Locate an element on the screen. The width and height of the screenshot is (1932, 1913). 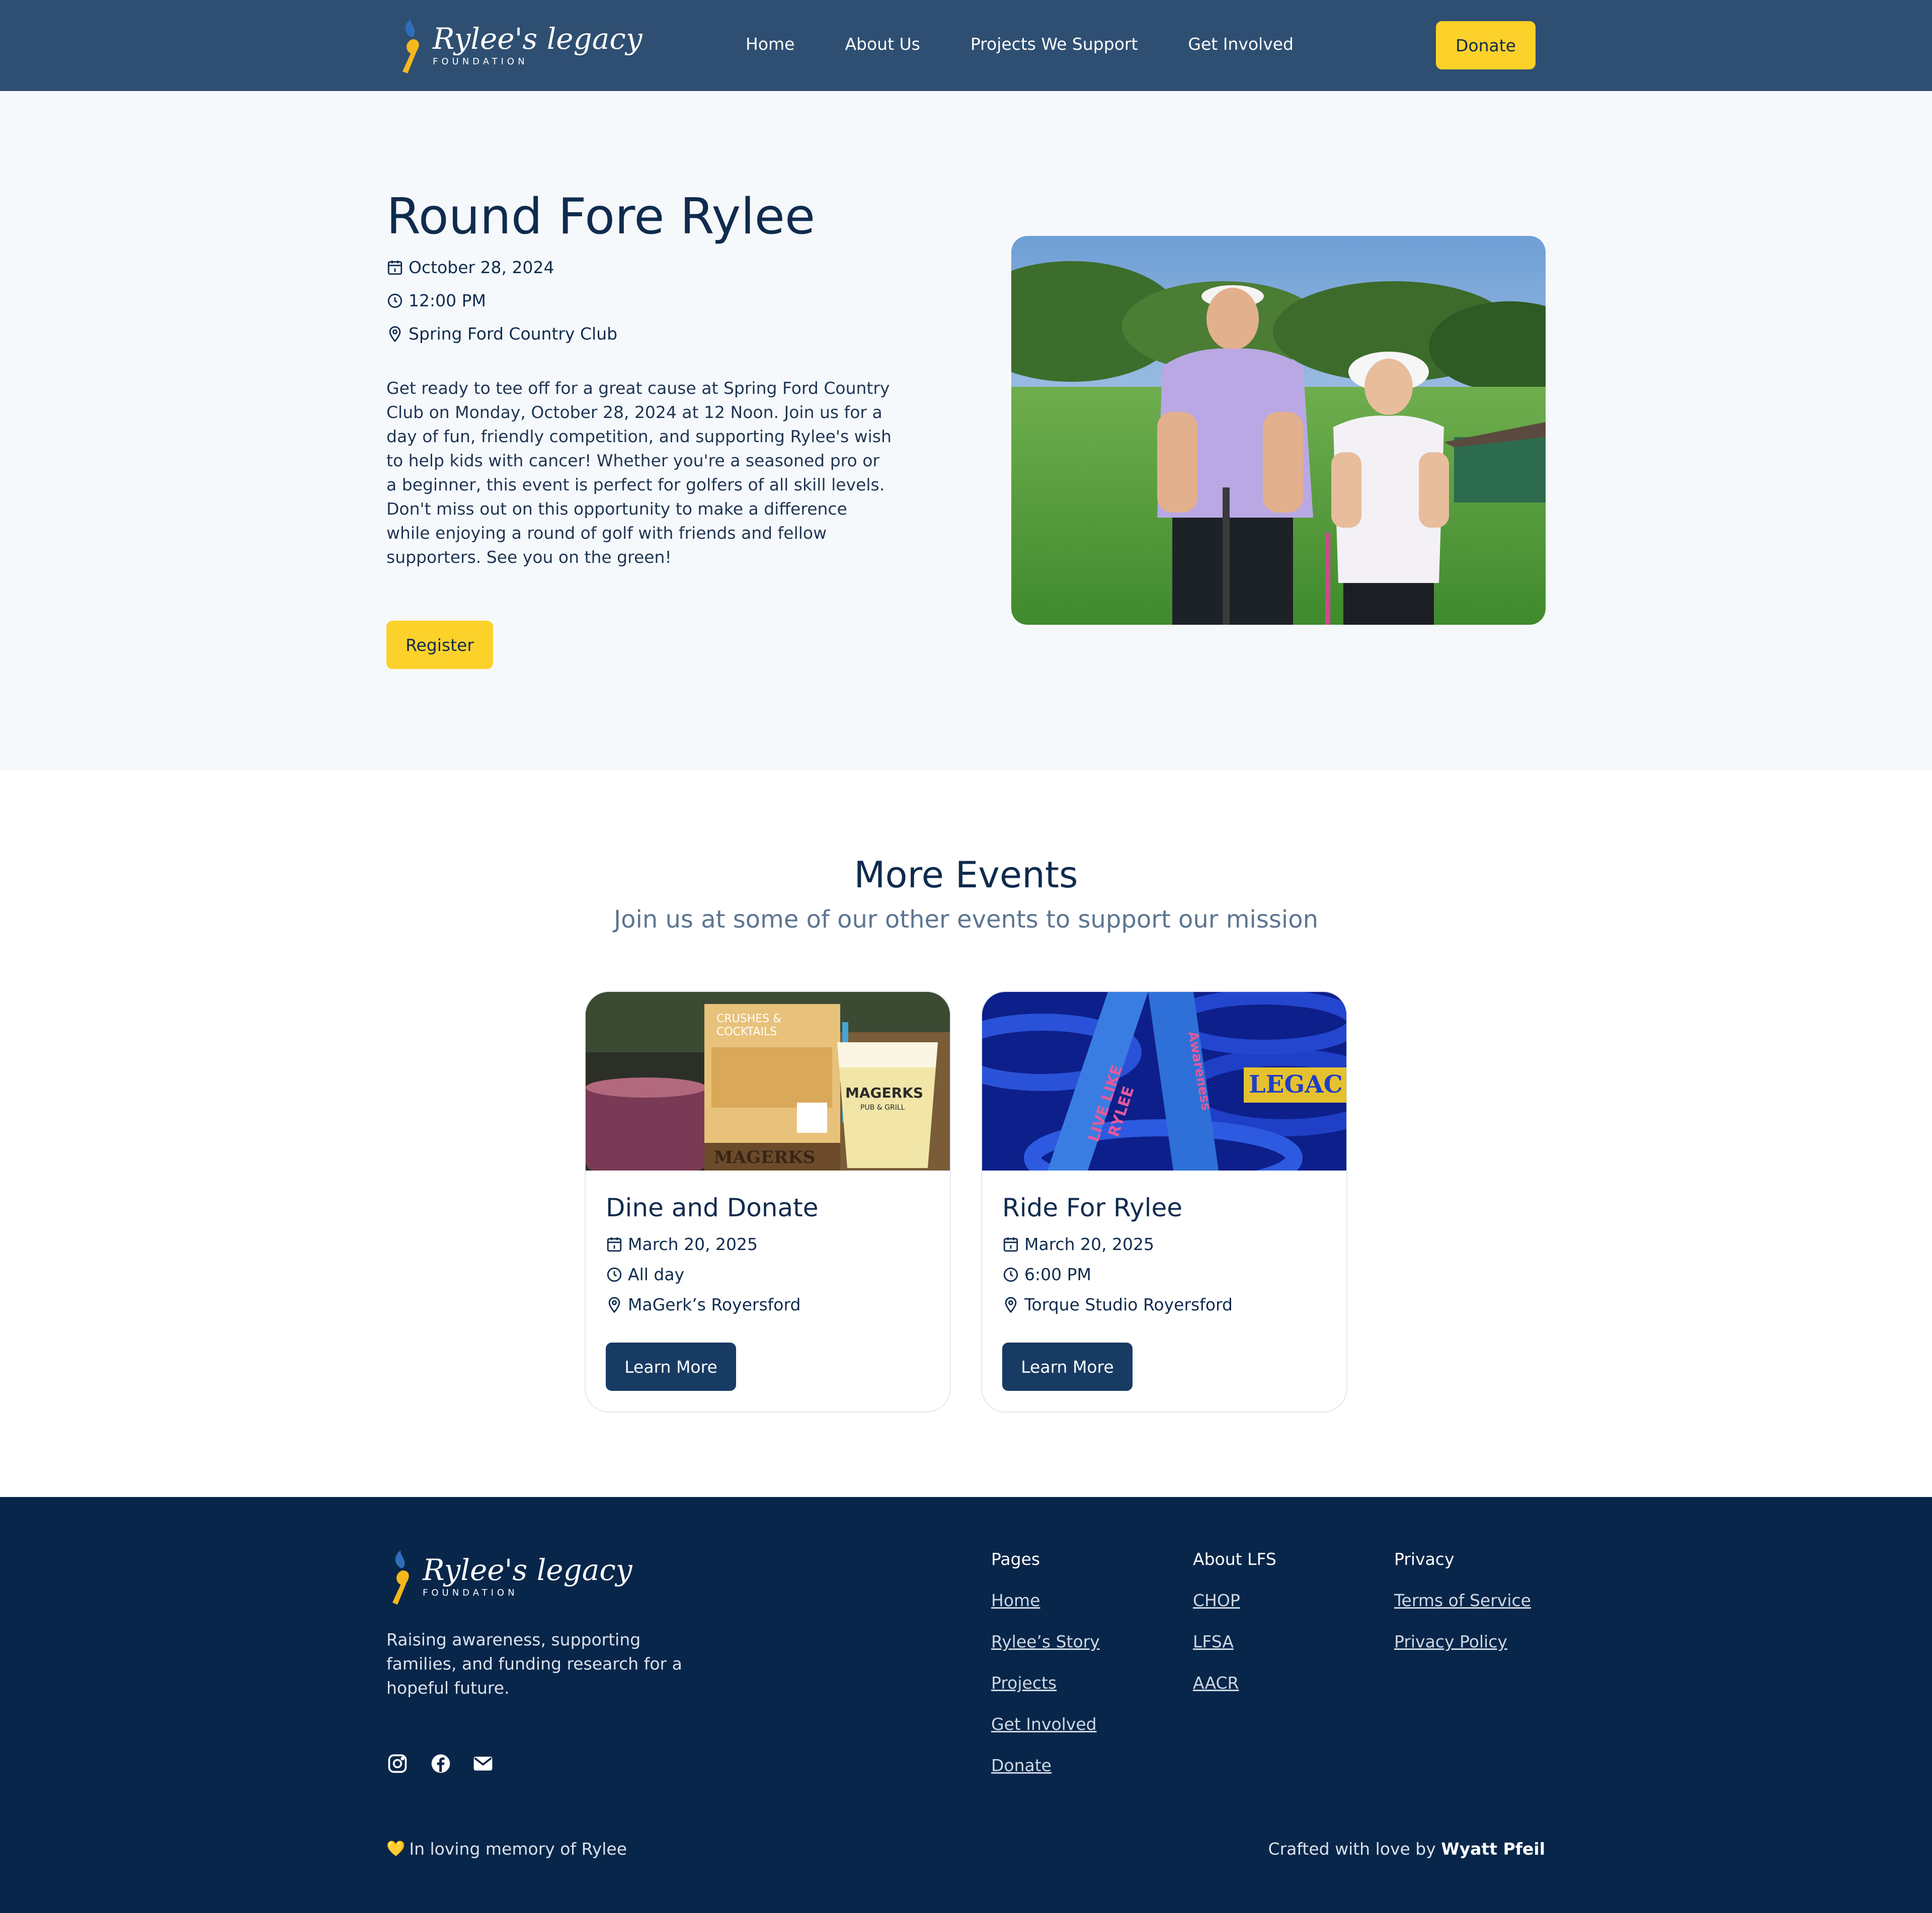
footer-col-heading-pages: Pages is located at coordinates (1016, 1559).